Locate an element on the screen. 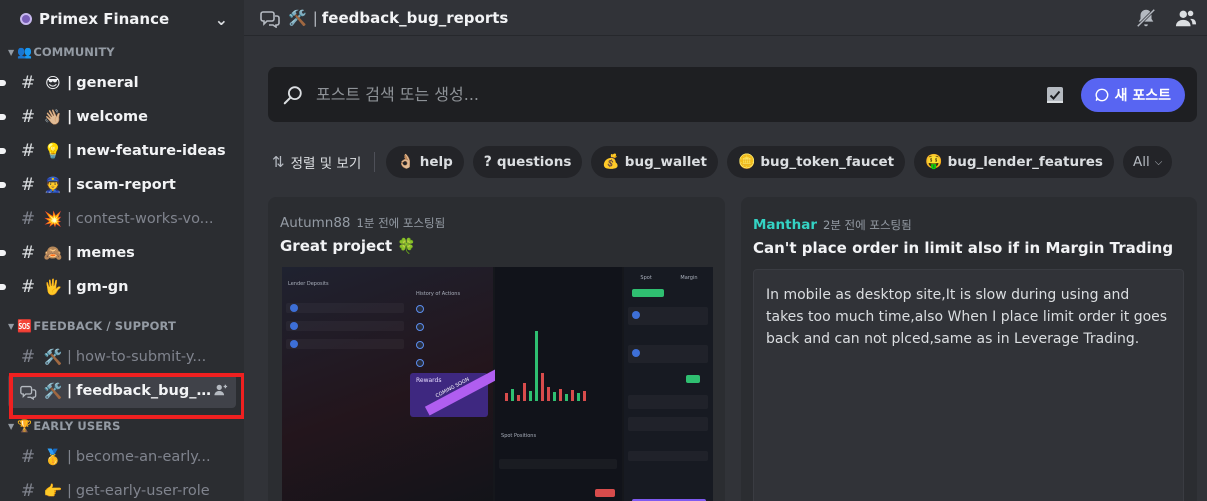  member-list-icon is located at coordinates (1186, 18).